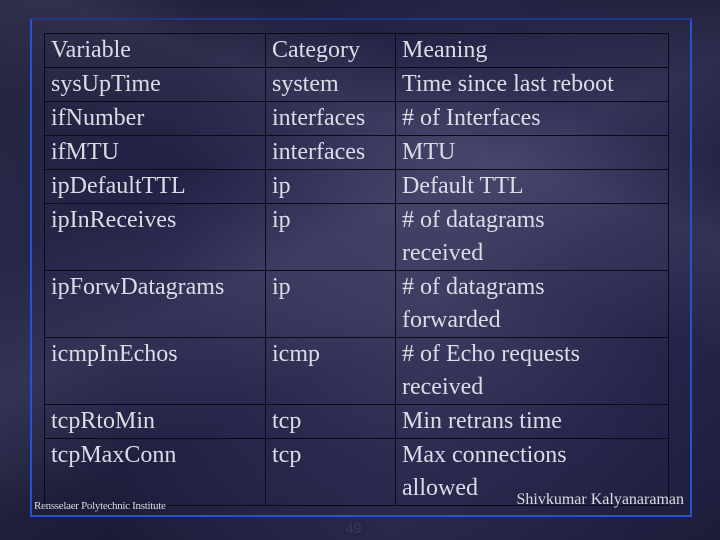 This screenshot has height=540, width=720. What do you see at coordinates (155, 421) in the screenshot?
I see `cell-variable: tcpRtoMin` at bounding box center [155, 421].